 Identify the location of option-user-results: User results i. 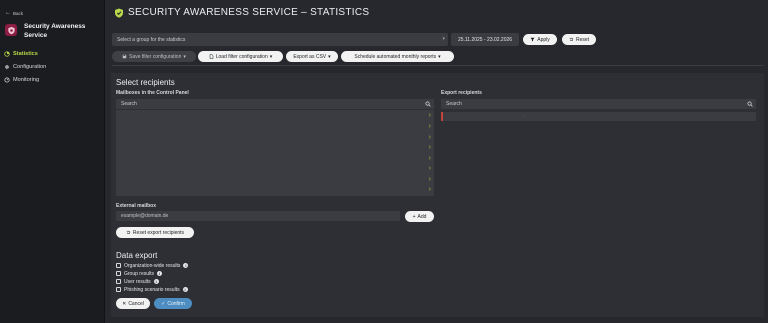
(137, 281).